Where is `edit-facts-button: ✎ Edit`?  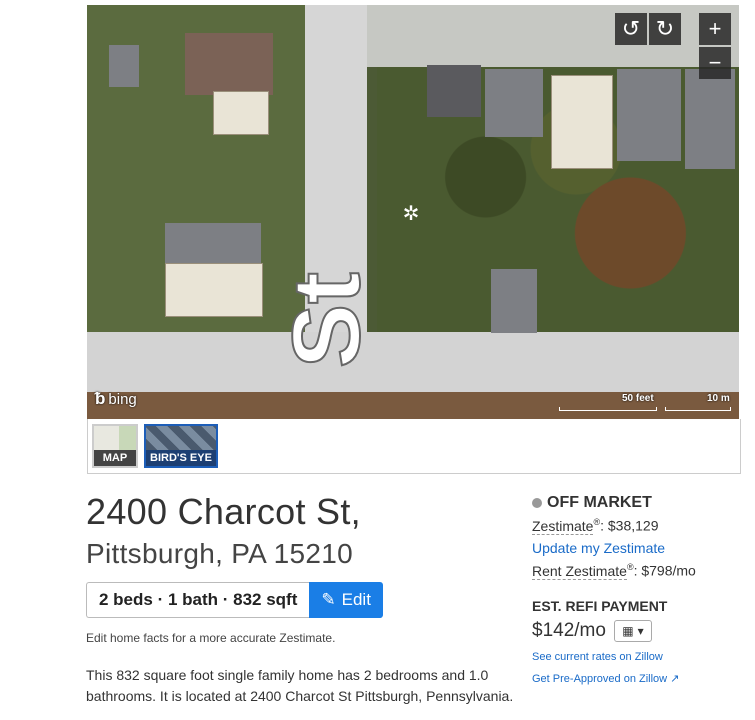
edit-facts-button: ✎ Edit is located at coordinates (346, 600).